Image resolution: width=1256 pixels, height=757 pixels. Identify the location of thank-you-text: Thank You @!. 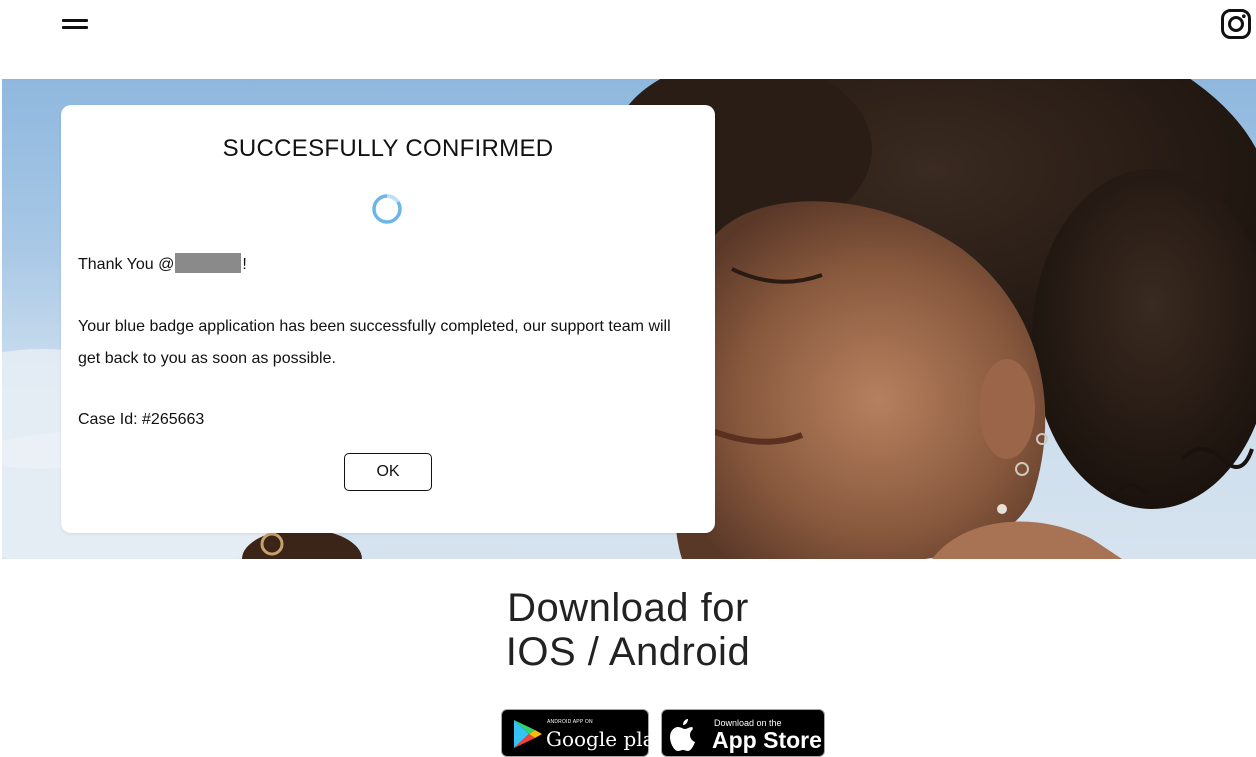
(162, 263).